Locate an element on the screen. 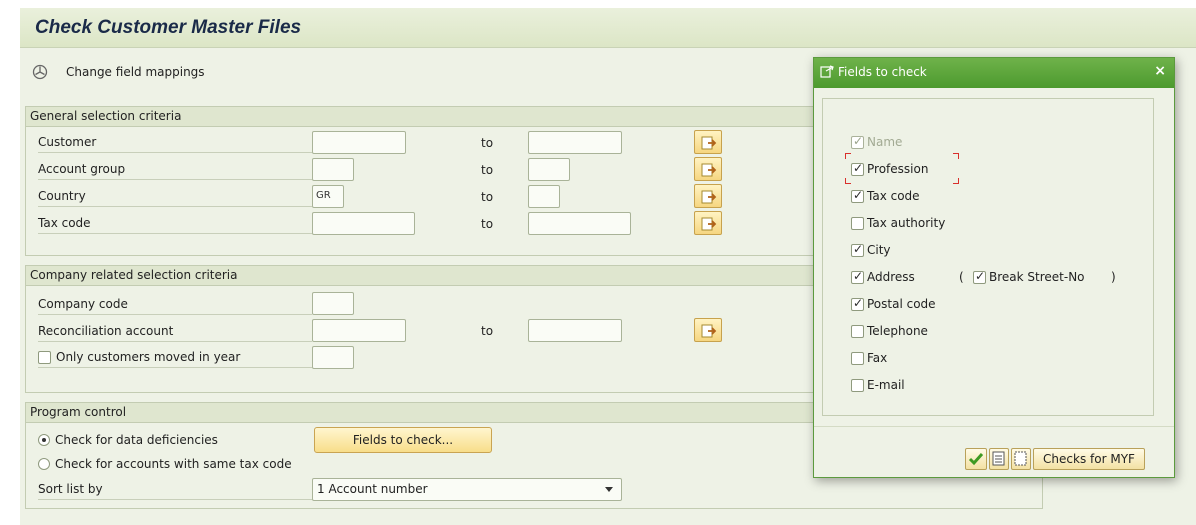  field-profession-label: Profession is located at coordinates (898, 169).